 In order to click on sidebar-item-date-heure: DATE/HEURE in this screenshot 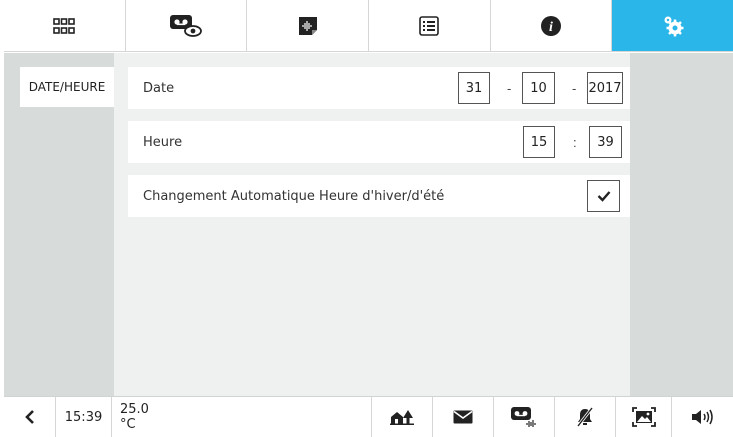, I will do `click(67, 87)`.